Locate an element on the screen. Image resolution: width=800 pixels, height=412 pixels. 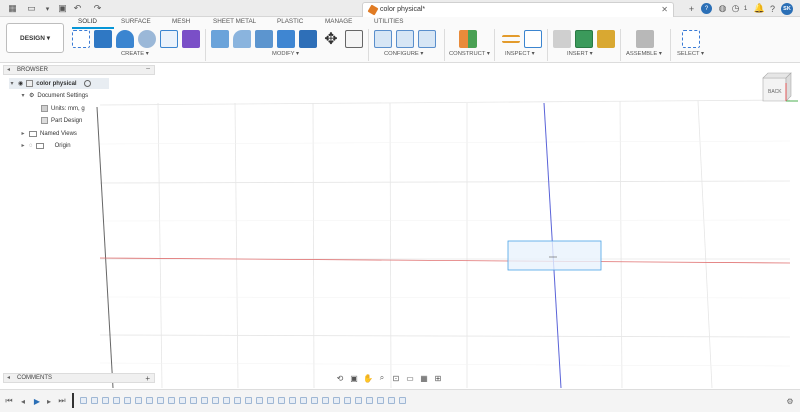
close-icon: ✕ is located at coordinates (664, 9).